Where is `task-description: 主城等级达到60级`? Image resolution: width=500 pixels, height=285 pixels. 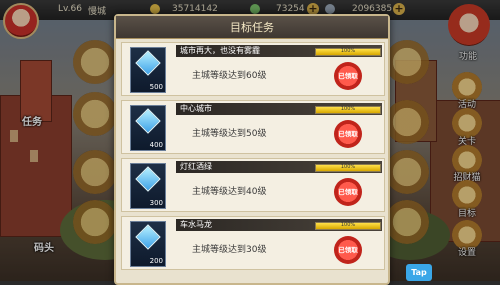
task-description: 主城等级达到60级 is located at coordinates (229, 76).